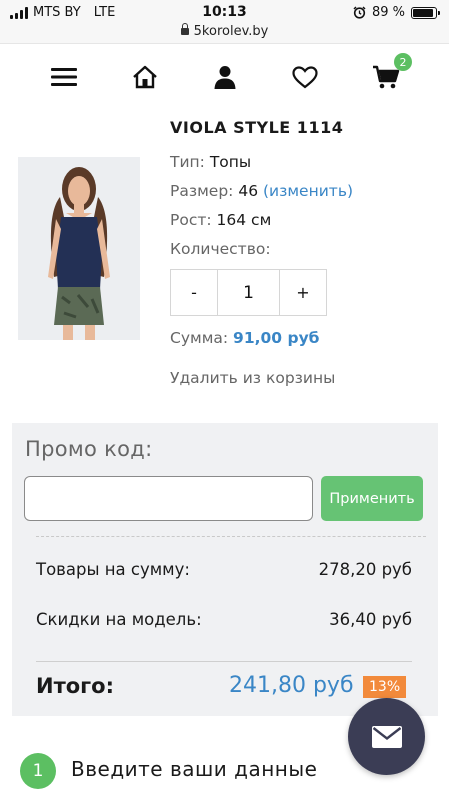 Image resolution: width=449 pixels, height=800 pixels. What do you see at coordinates (403, 62) in the screenshot?
I see `cart-count-badge: 2` at bounding box center [403, 62].